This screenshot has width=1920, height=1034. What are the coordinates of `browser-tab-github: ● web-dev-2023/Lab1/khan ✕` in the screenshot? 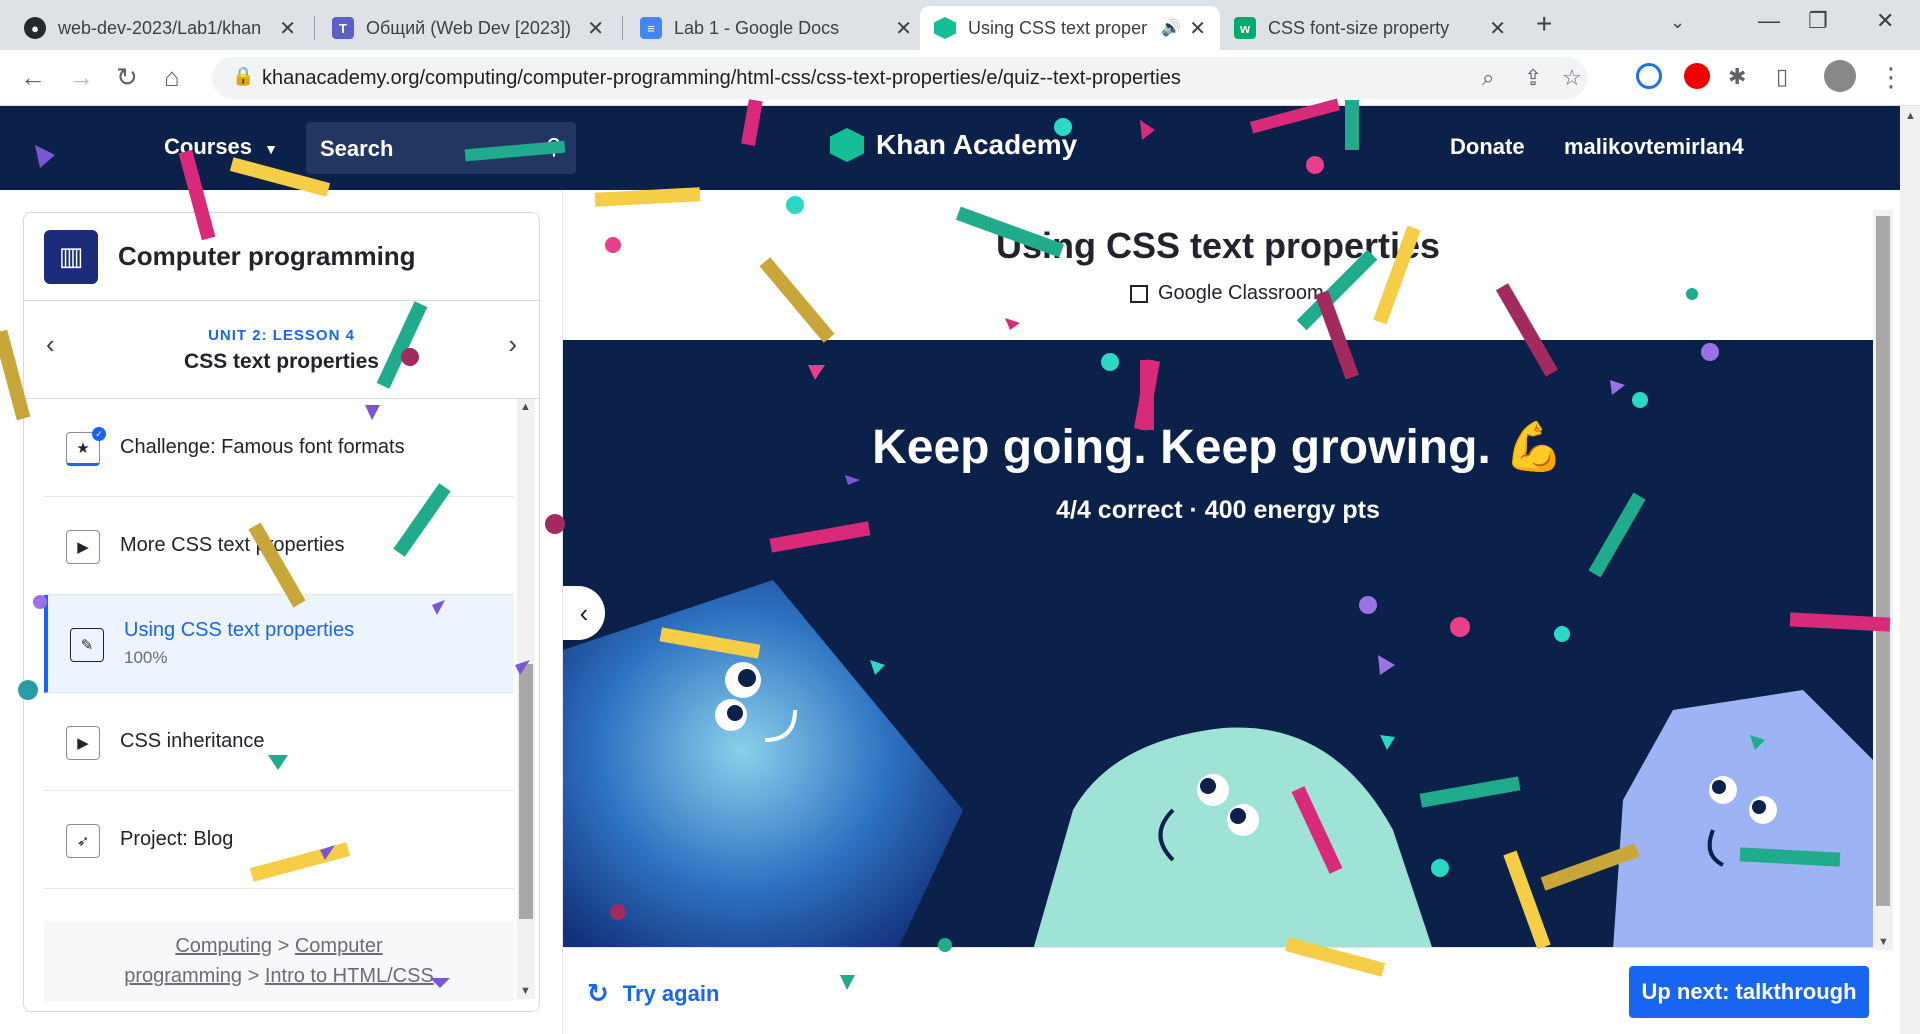 It's located at (160, 28).